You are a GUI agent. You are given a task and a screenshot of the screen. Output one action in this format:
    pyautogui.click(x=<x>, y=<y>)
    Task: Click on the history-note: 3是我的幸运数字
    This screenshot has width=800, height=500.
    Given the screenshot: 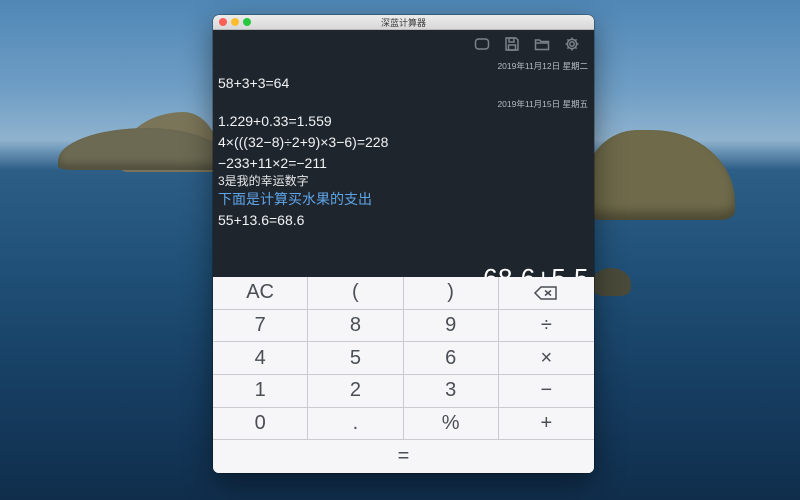 What is the action you would take?
    pyautogui.click(x=403, y=181)
    